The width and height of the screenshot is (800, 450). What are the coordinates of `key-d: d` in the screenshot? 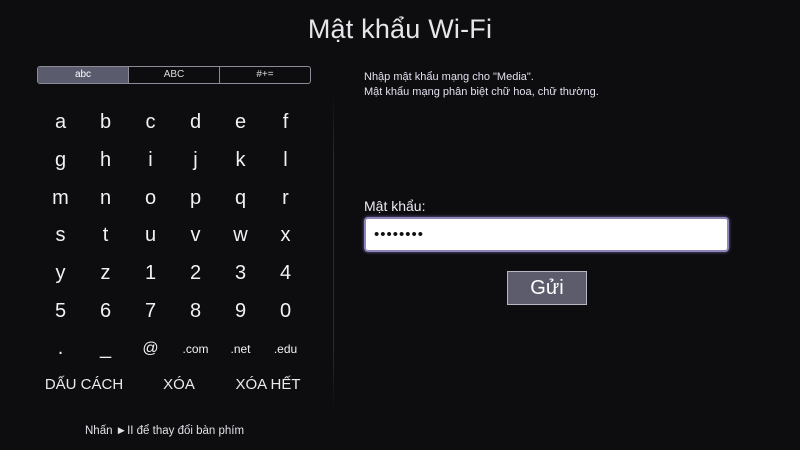 It's located at (195, 122).